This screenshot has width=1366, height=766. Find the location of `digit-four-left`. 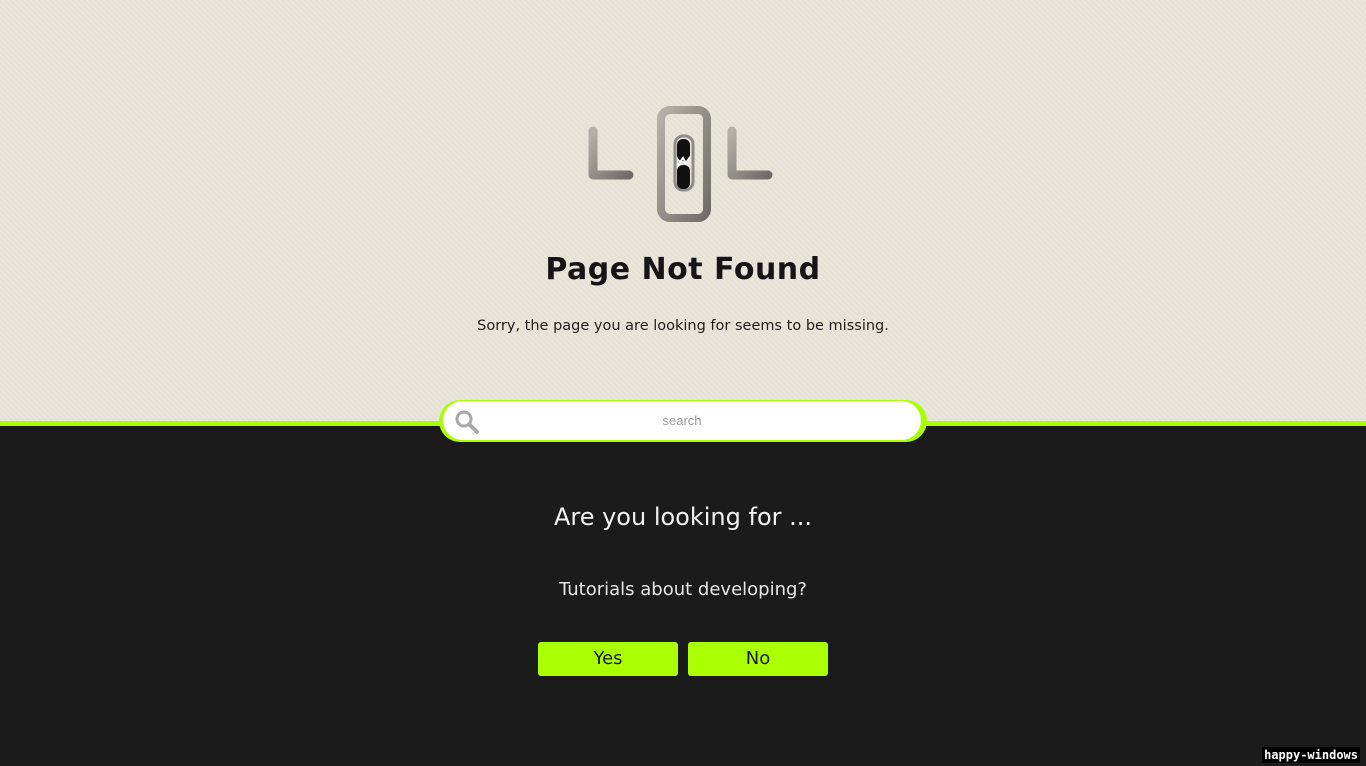

digit-four-left is located at coordinates (611, 167).